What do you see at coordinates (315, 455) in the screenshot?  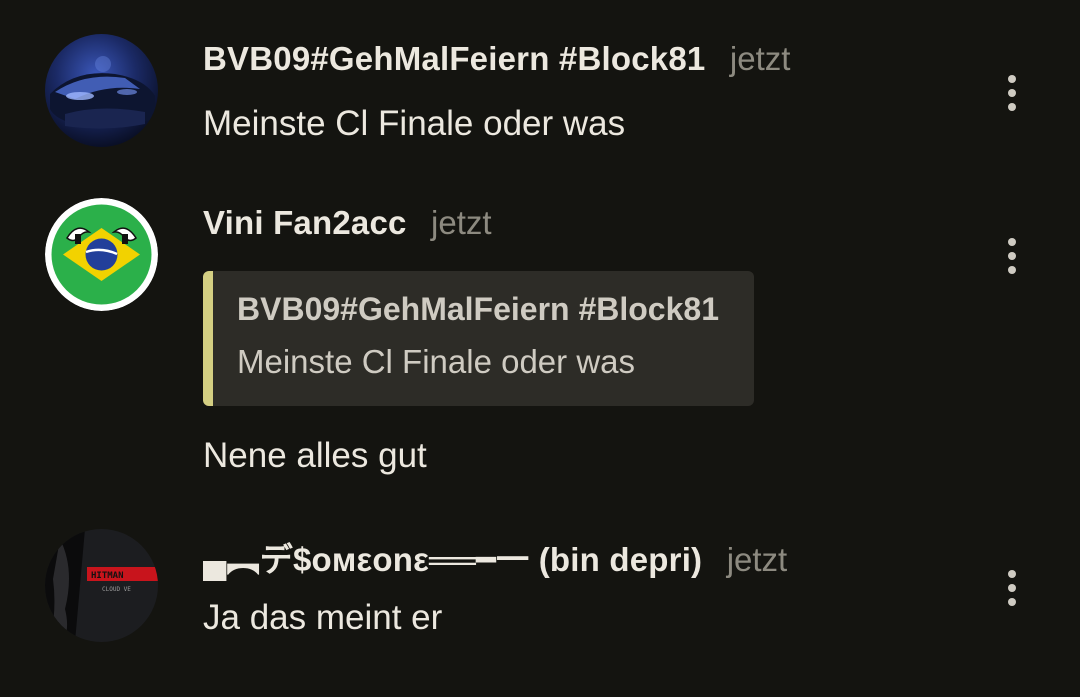 I see `comment-text: Nene alles gut` at bounding box center [315, 455].